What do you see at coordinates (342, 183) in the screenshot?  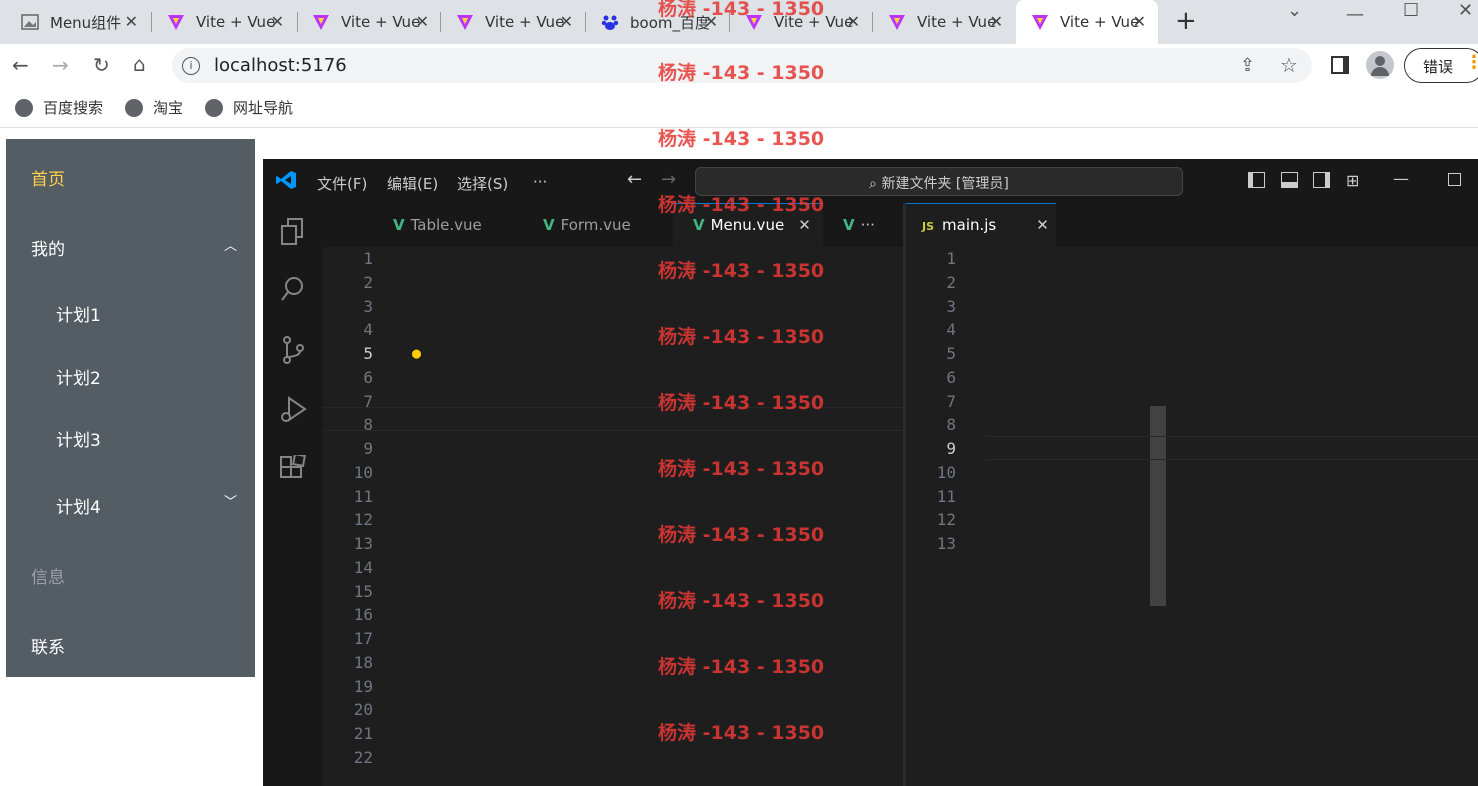 I see `menu-file: 文件(F)` at bounding box center [342, 183].